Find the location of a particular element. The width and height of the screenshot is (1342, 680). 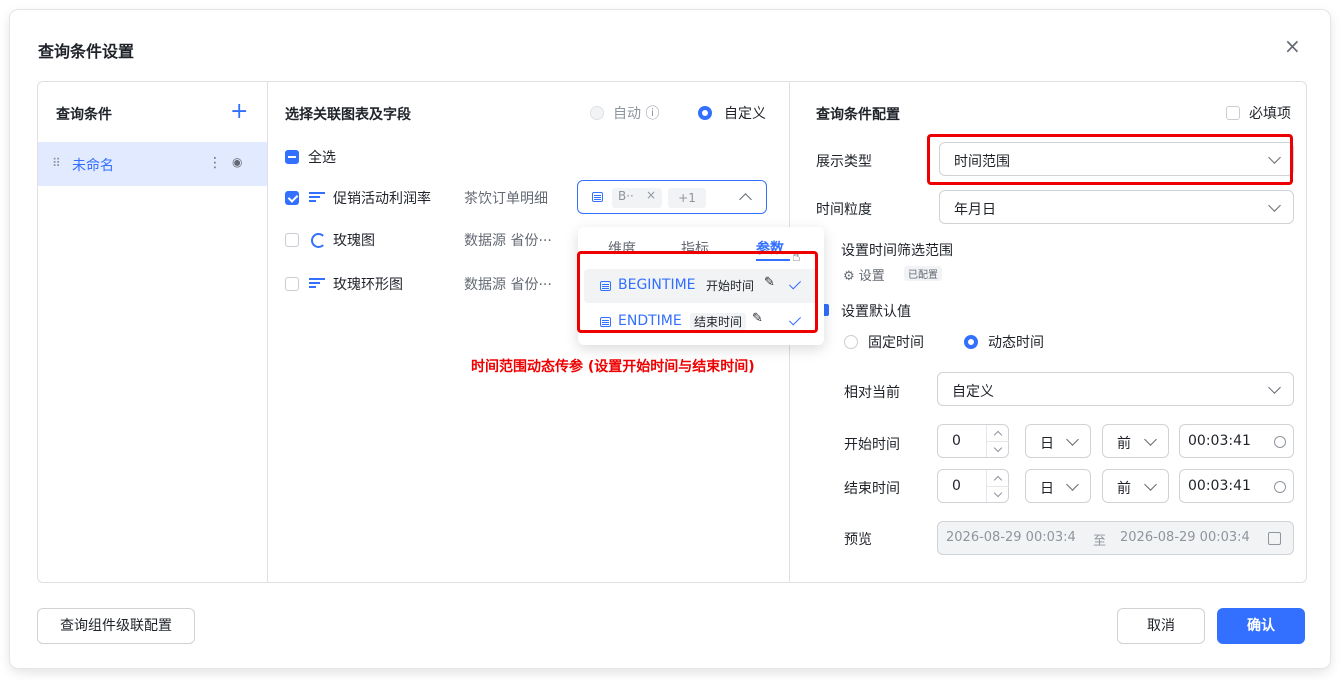

start-offset-stepper: 0 is located at coordinates (973, 441).